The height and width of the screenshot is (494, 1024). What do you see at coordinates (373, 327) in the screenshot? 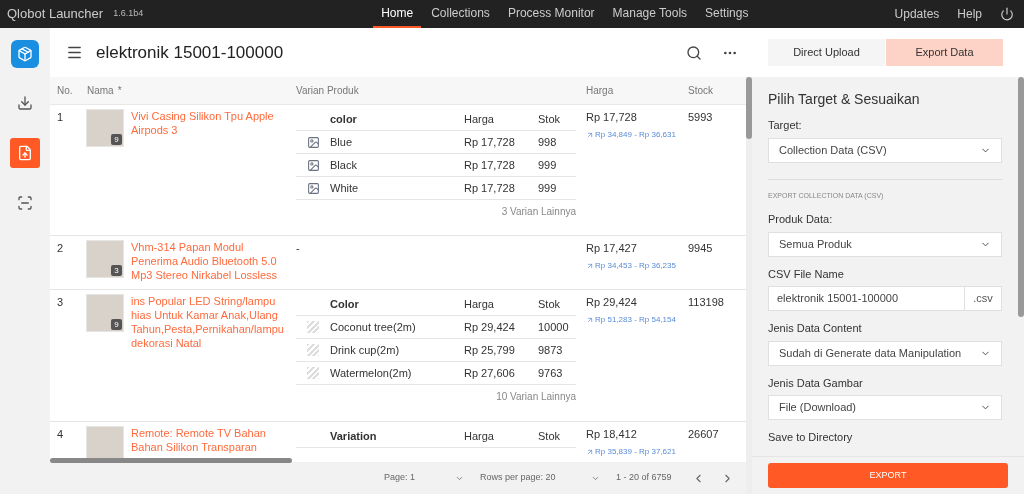
I see `variant-name: Coconut tree(2m)` at bounding box center [373, 327].